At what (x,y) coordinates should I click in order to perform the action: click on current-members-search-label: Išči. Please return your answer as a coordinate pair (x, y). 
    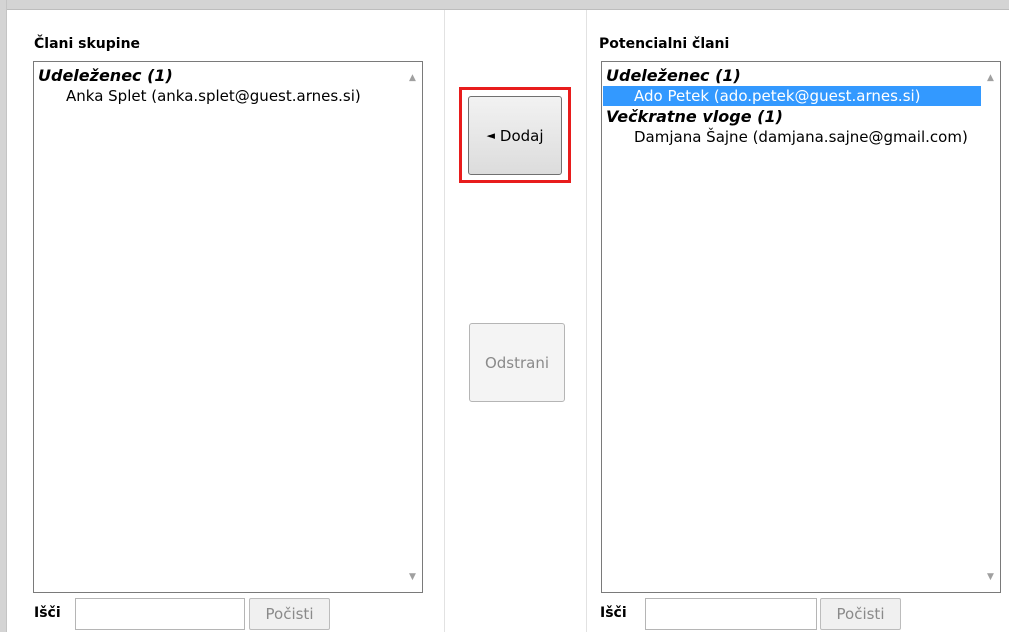
    Looking at the image, I should click on (47, 613).